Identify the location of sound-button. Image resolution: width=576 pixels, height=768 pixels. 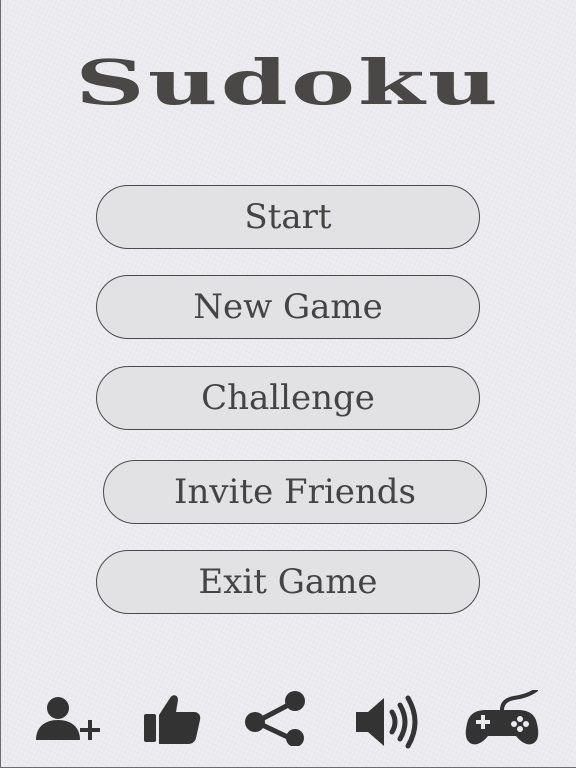
(388, 720).